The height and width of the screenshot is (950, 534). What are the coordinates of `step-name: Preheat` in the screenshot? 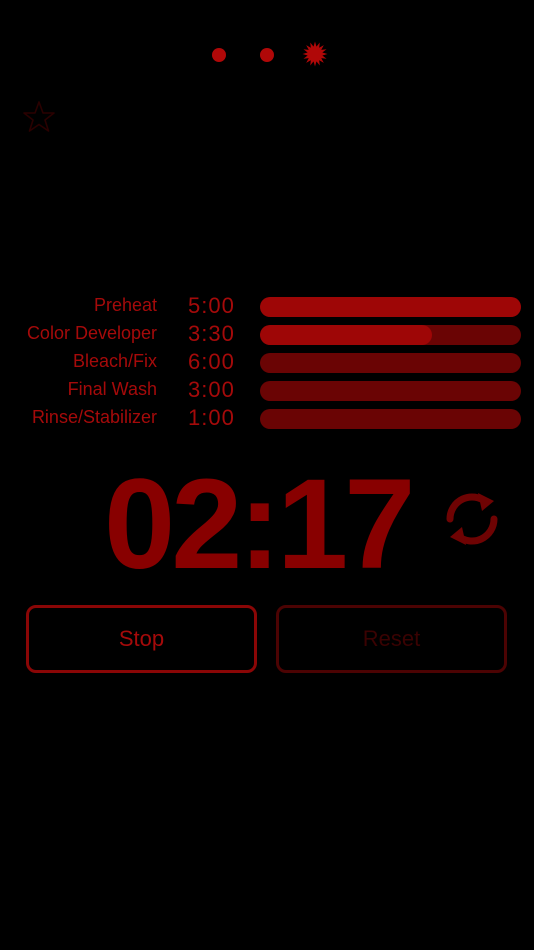 It's located at (125, 305).